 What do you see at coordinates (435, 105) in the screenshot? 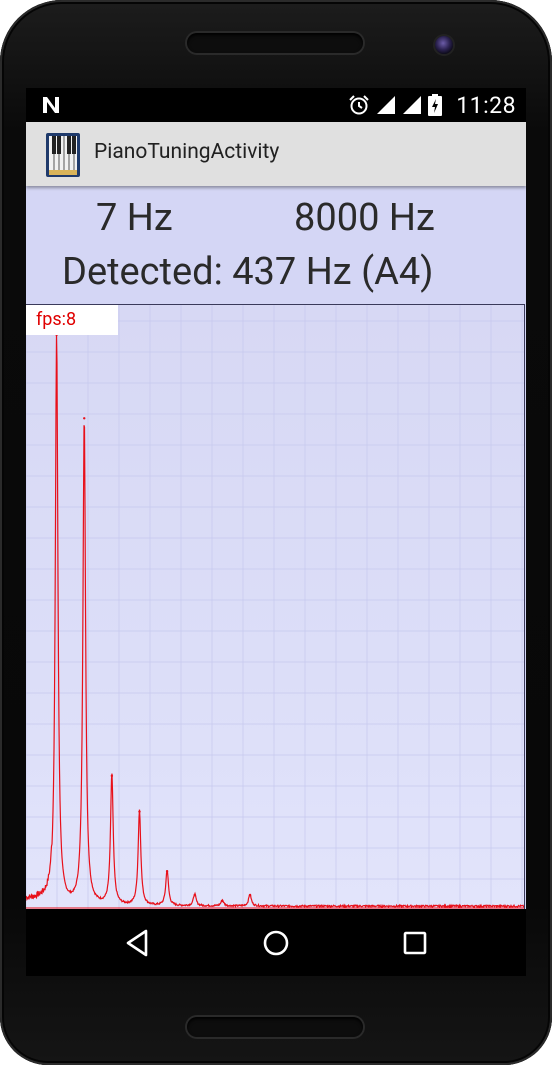
I see `battery-charging-icon` at bounding box center [435, 105].